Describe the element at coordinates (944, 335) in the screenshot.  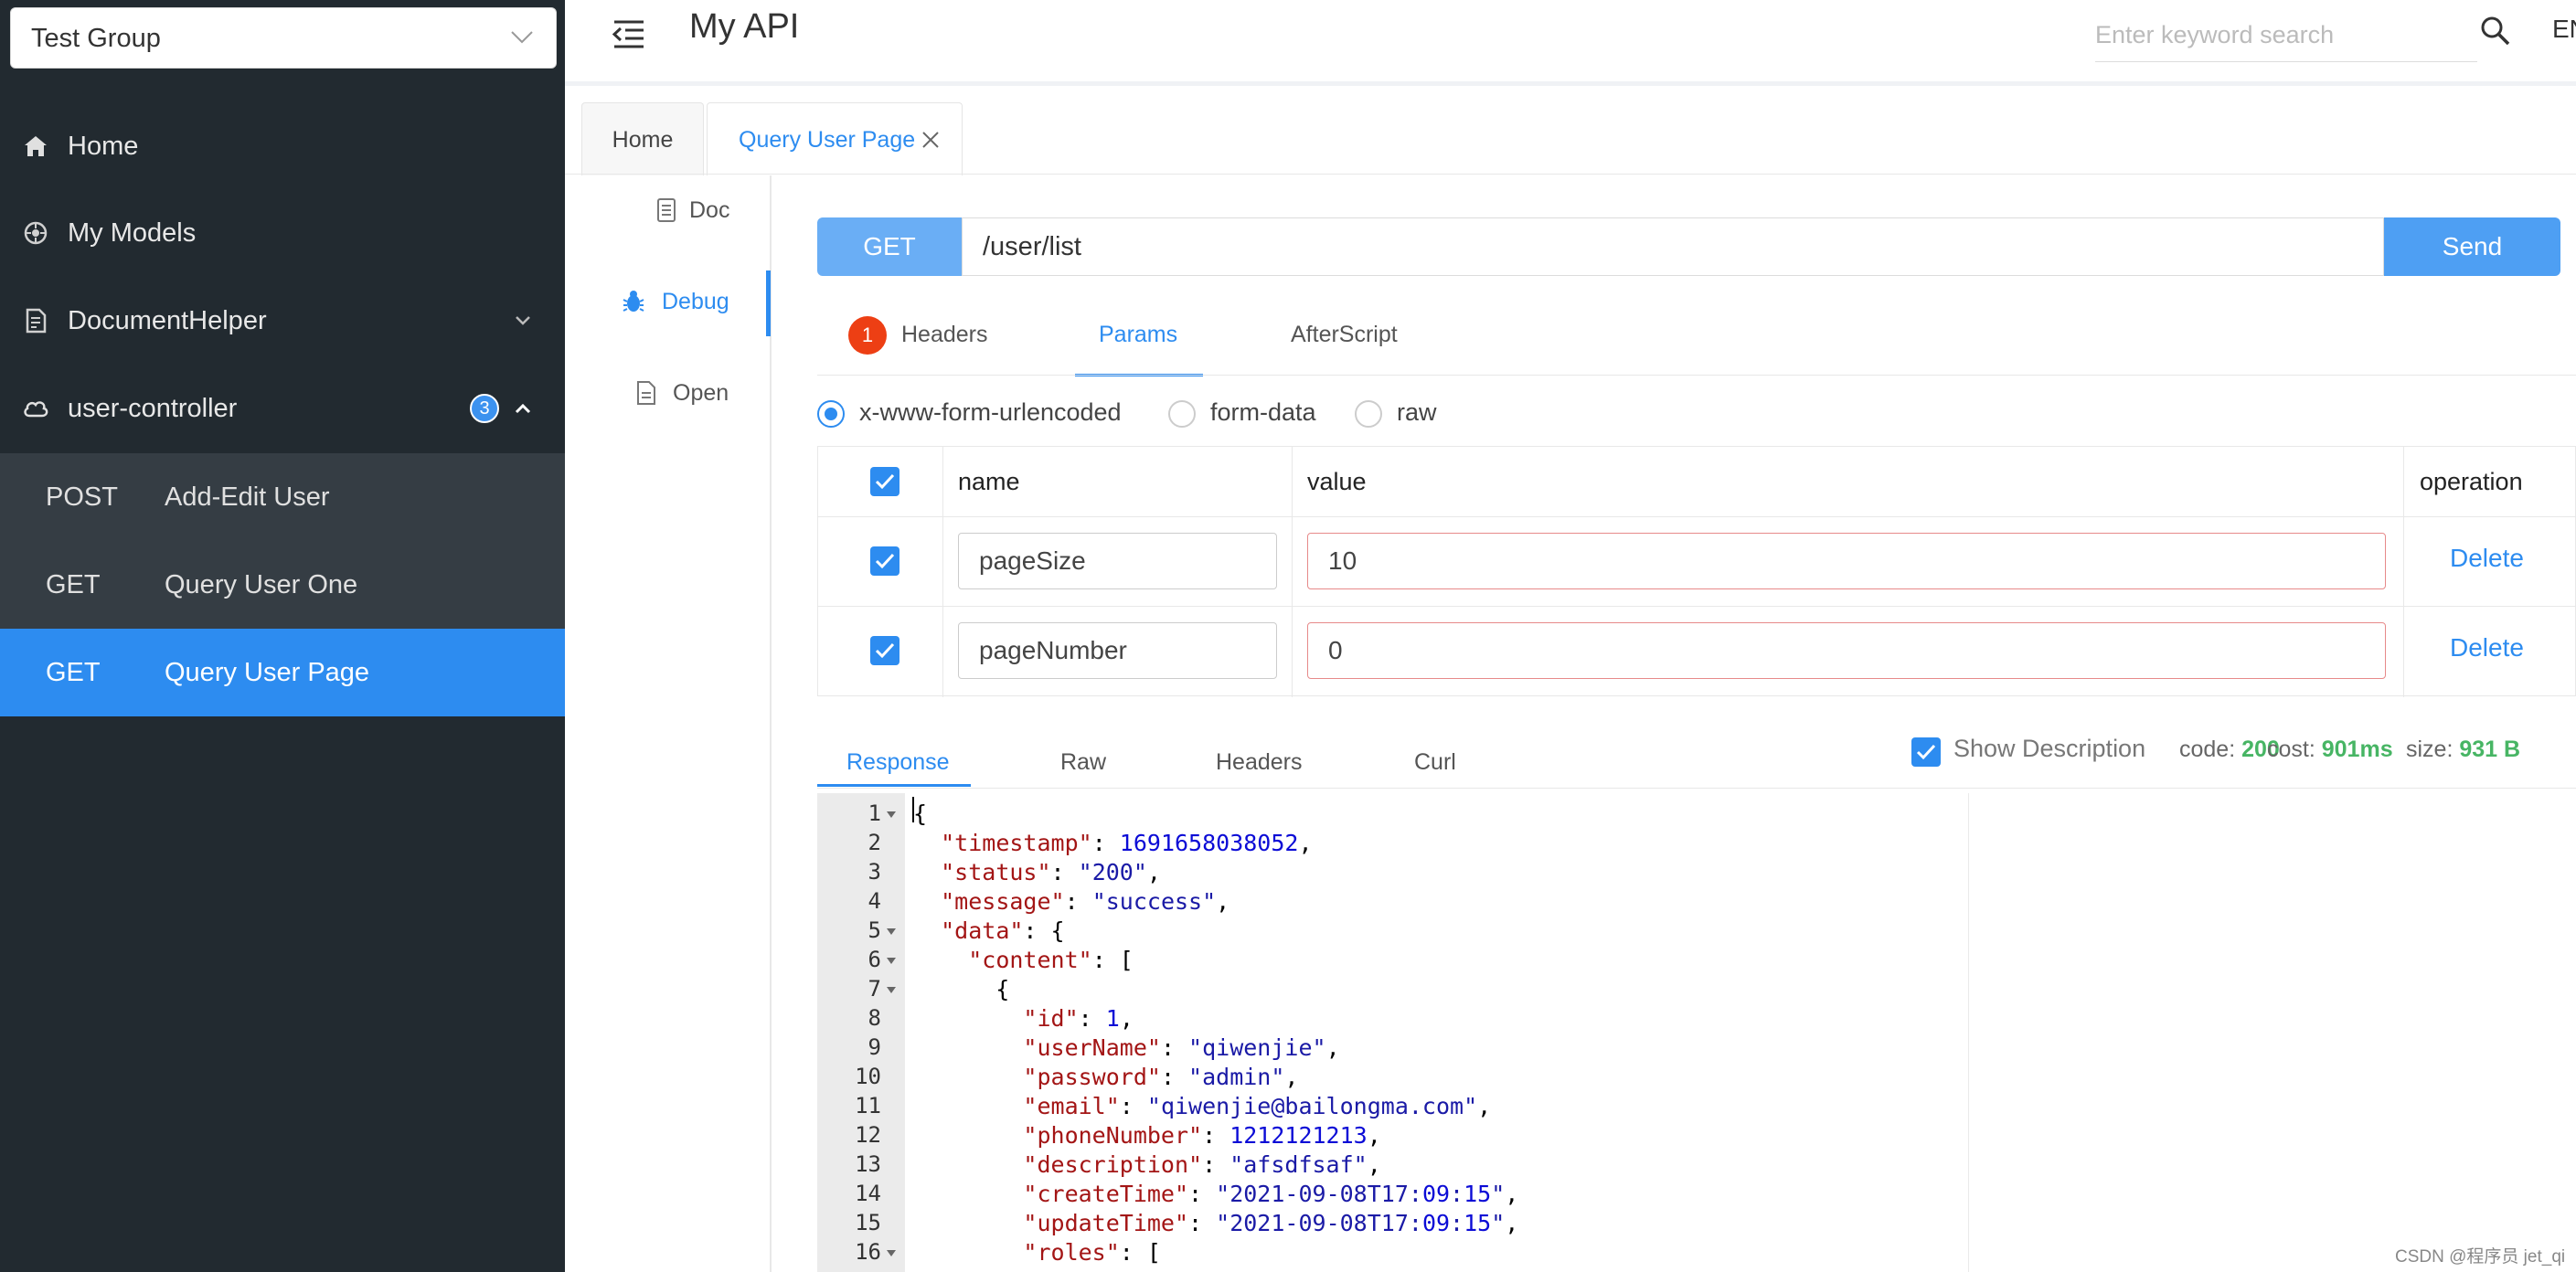
I see `tab-headers: Headers` at that location.